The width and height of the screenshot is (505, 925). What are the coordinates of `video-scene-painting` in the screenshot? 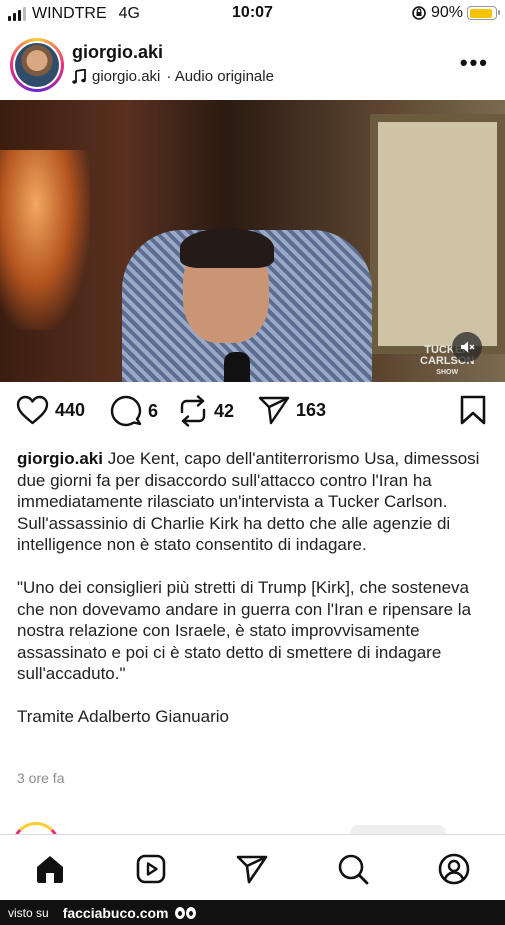 It's located at (437, 234).